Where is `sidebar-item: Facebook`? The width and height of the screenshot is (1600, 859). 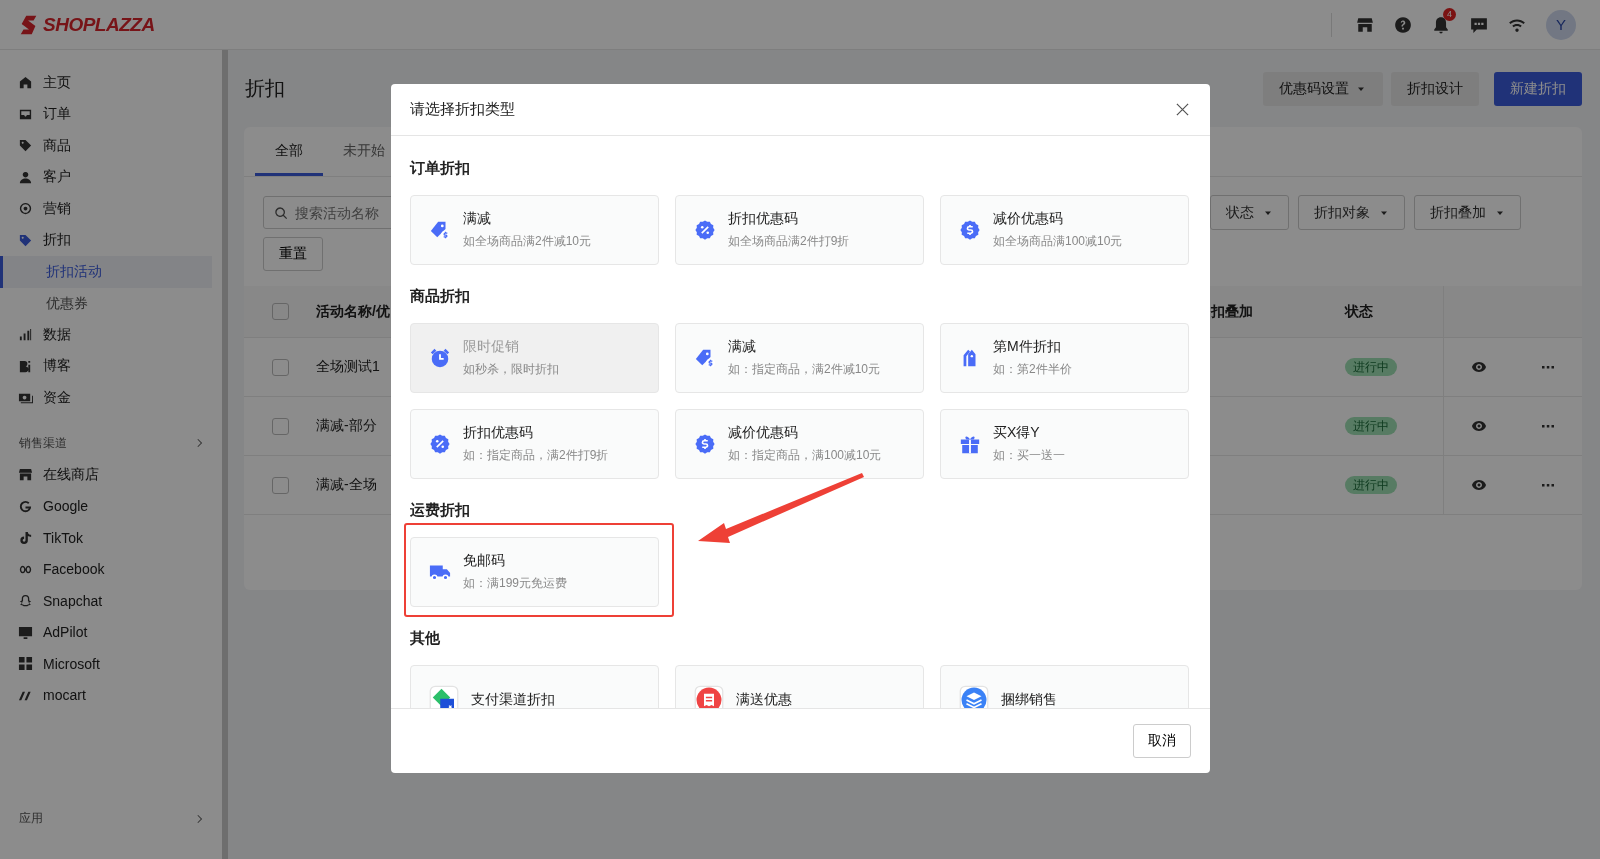 sidebar-item: Facebook is located at coordinates (111, 569).